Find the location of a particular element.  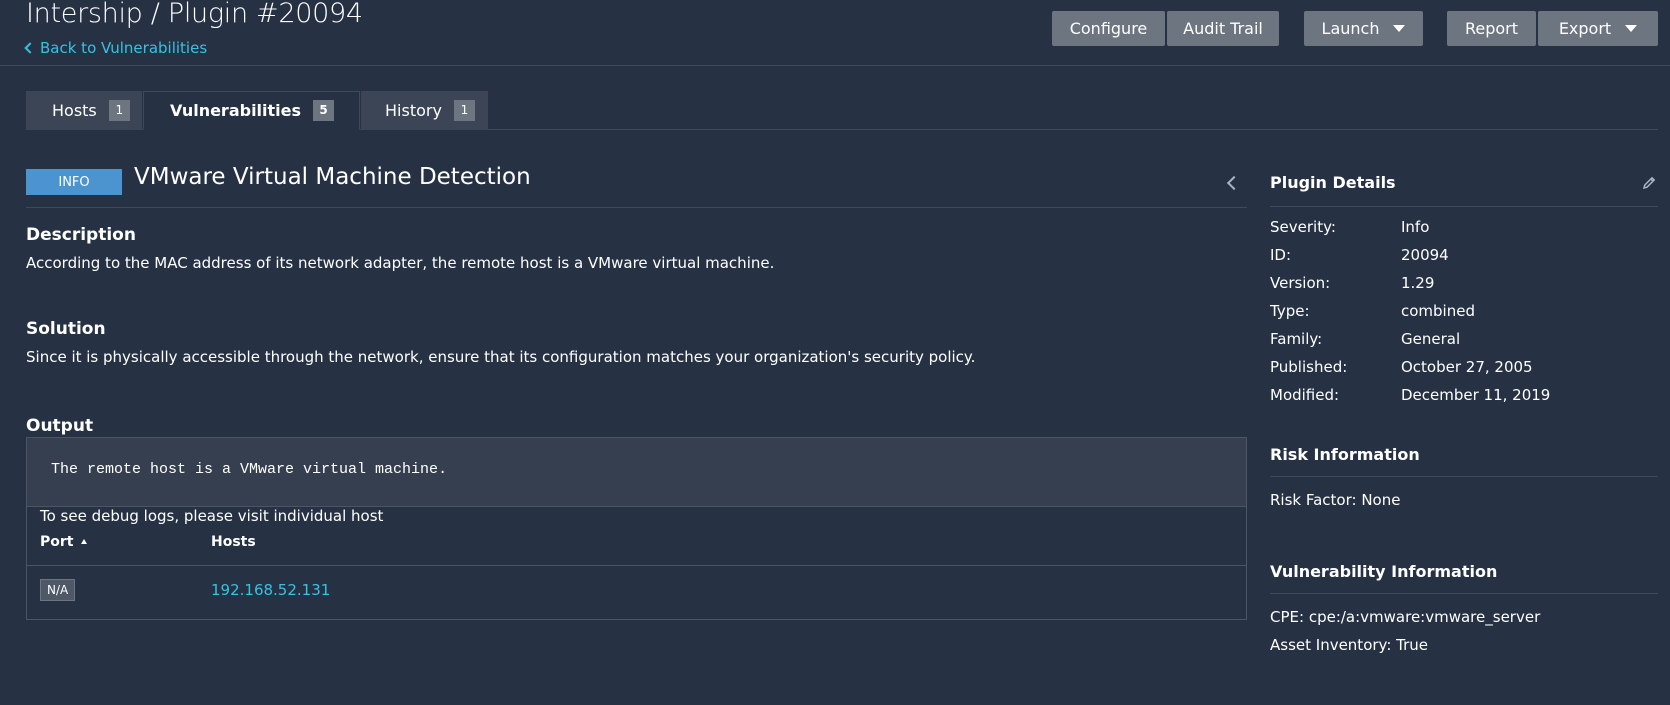

launch-button: Launch is located at coordinates (1363, 28).